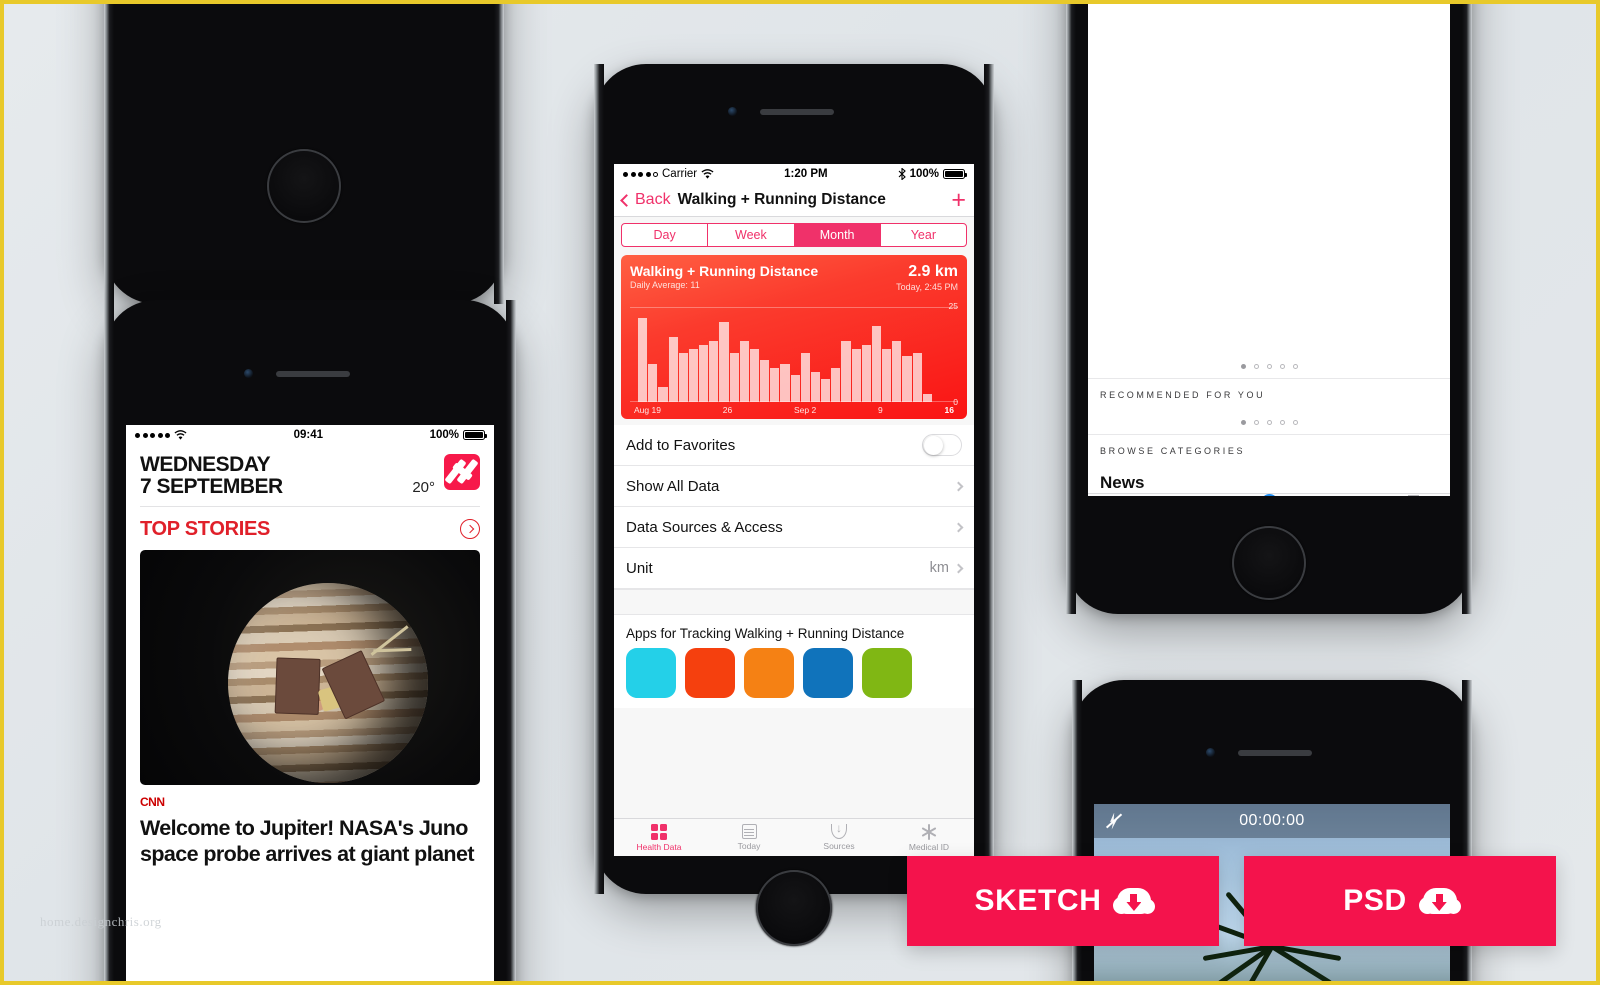 The width and height of the screenshot is (1600, 985). I want to click on tab-explore: Explore, so click(1269, 495).